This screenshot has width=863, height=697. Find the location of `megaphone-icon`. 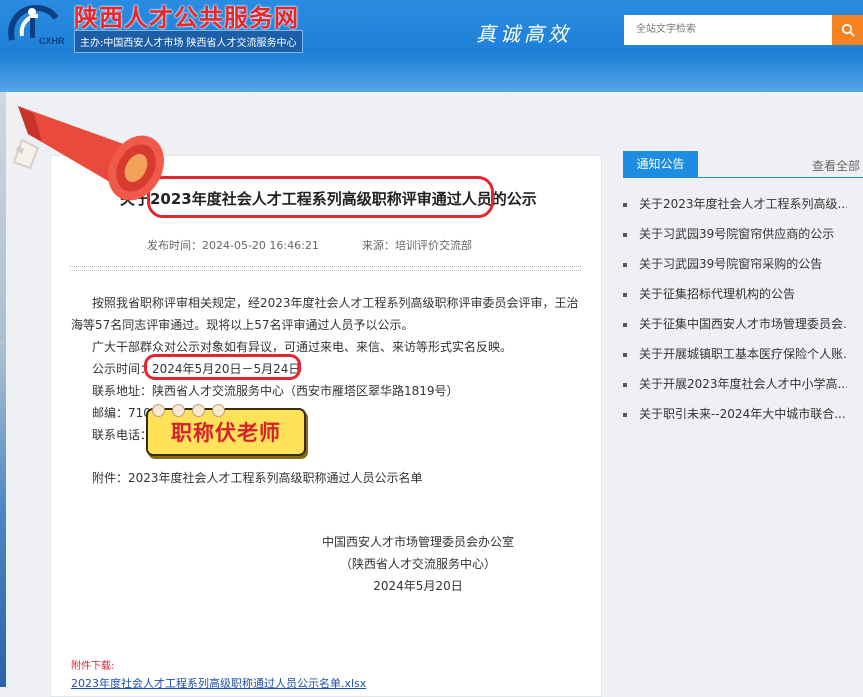

megaphone-icon is located at coordinates (88, 153).